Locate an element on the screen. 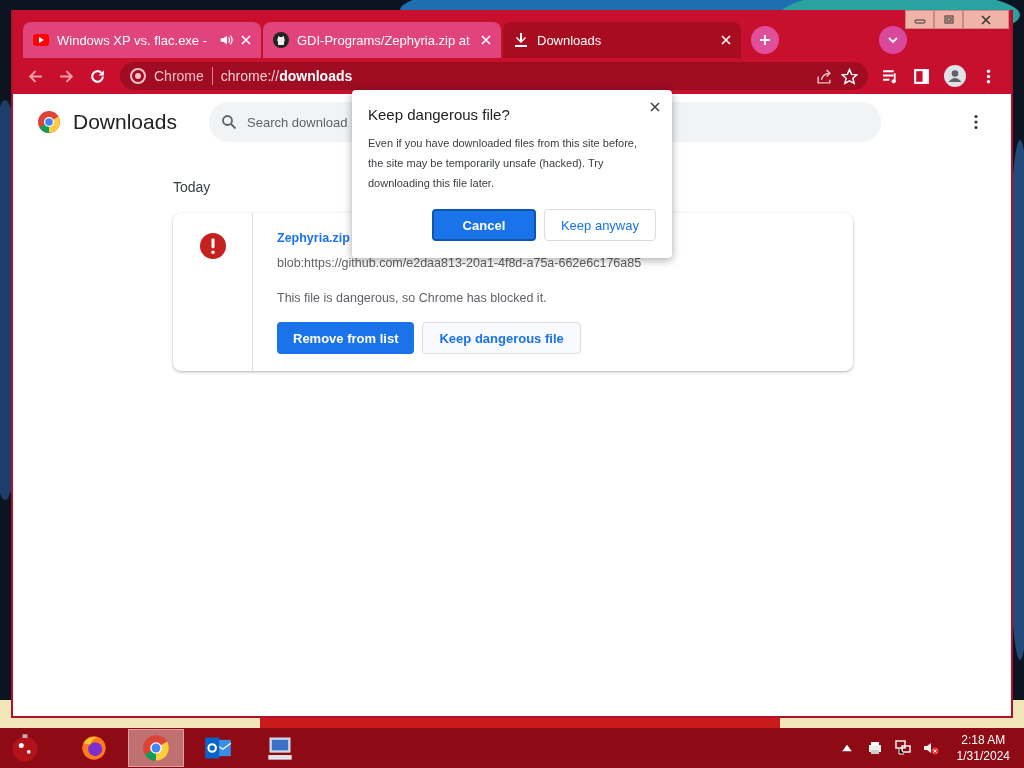 The image size is (1024, 768). section-heading: Today is located at coordinates (192, 187).